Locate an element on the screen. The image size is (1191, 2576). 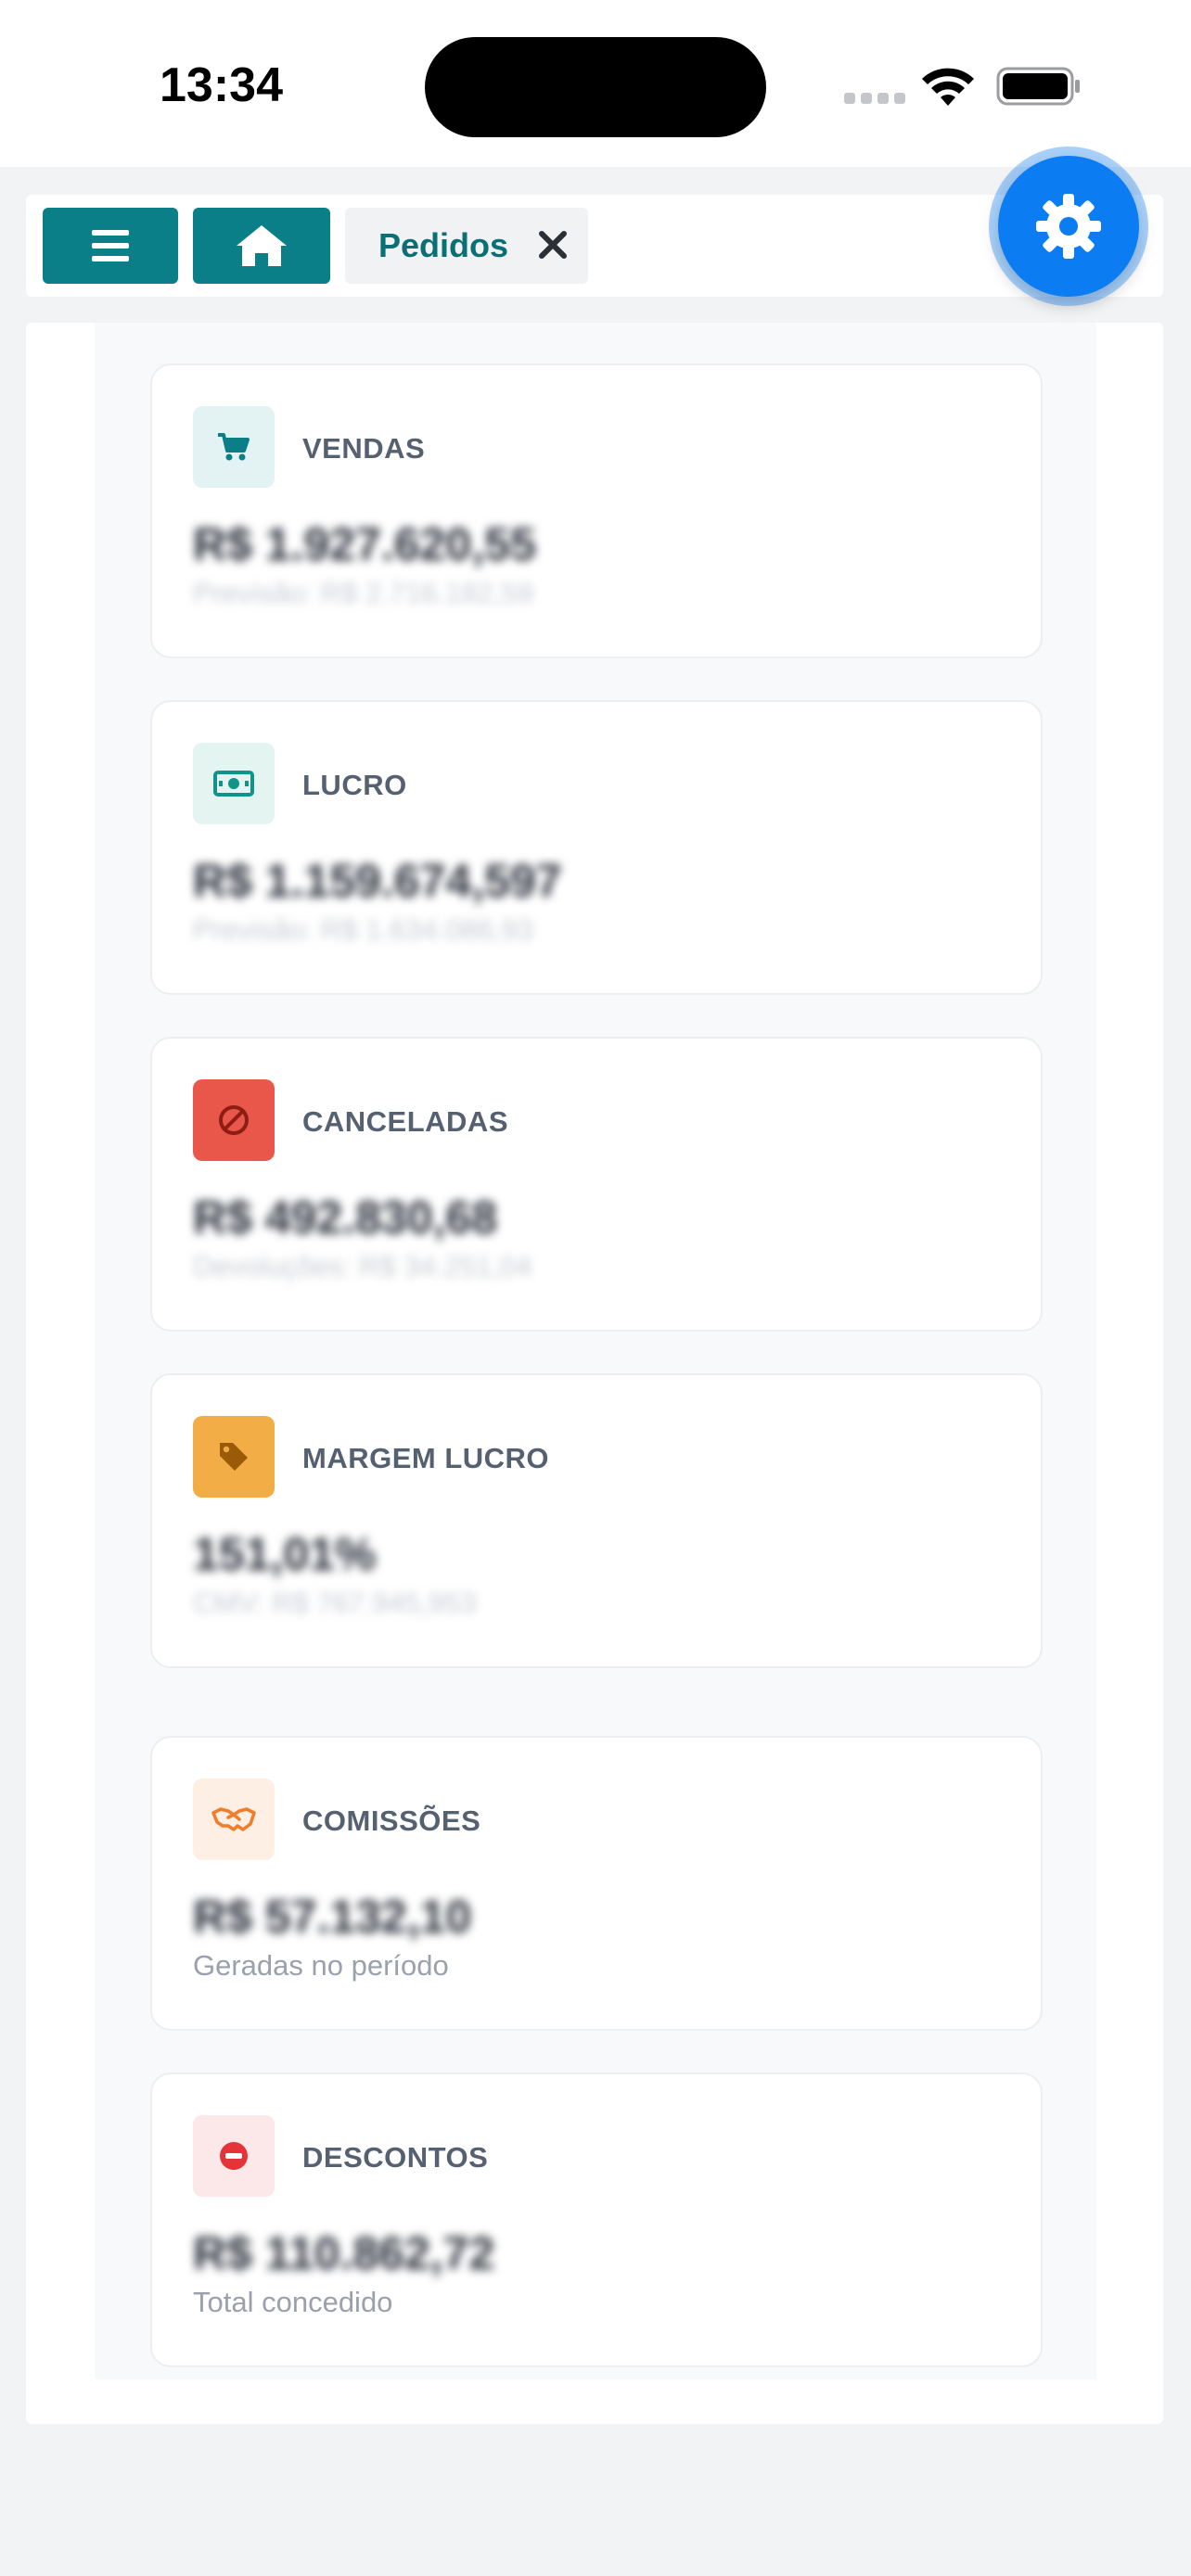
home-button is located at coordinates (261, 246).